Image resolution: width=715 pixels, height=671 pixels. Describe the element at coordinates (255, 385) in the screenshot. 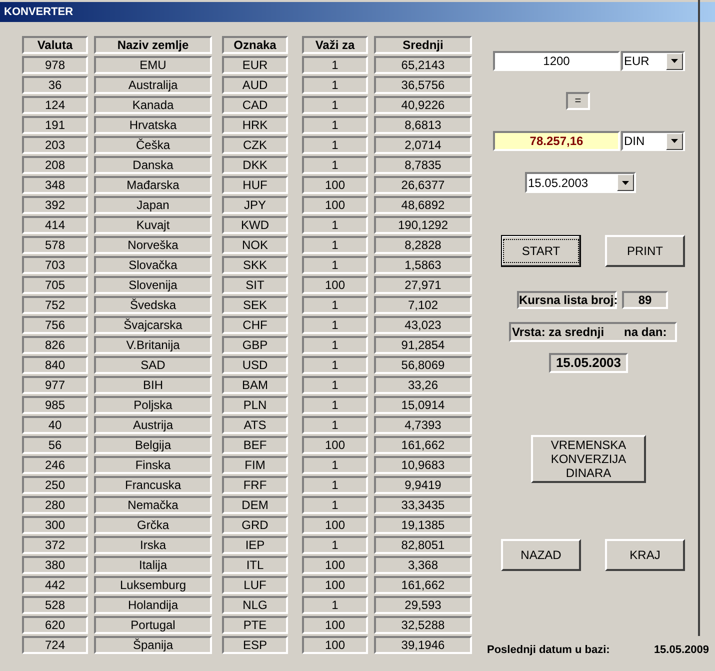

I see `table-cell: BAM` at that location.